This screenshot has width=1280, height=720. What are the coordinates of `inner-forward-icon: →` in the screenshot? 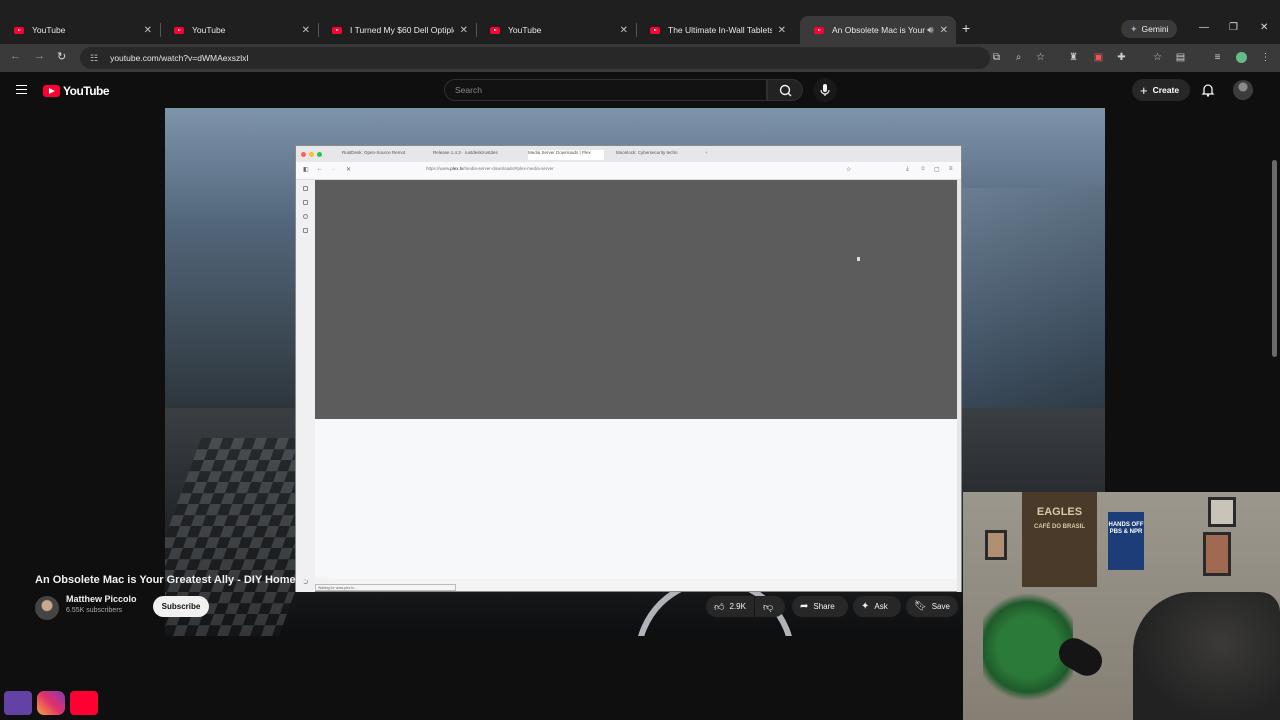 It's located at (333, 169).